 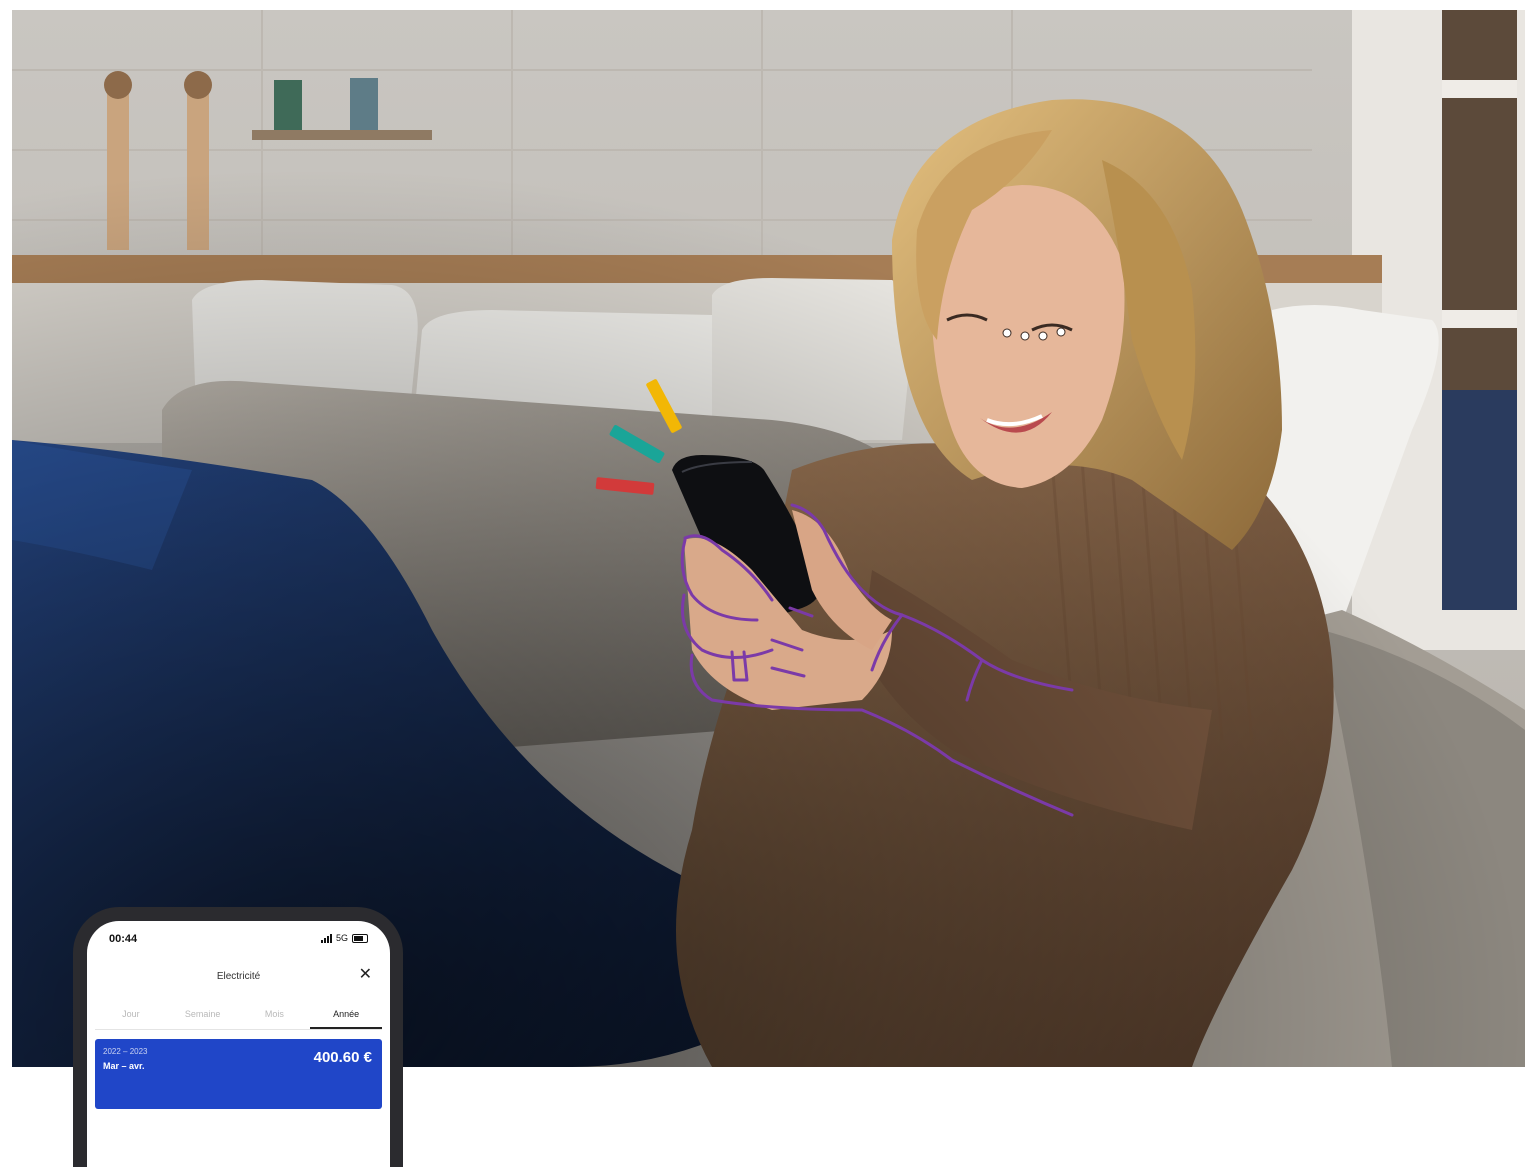 I want to click on period-amount: 400.60 €, so click(x=342, y=1057).